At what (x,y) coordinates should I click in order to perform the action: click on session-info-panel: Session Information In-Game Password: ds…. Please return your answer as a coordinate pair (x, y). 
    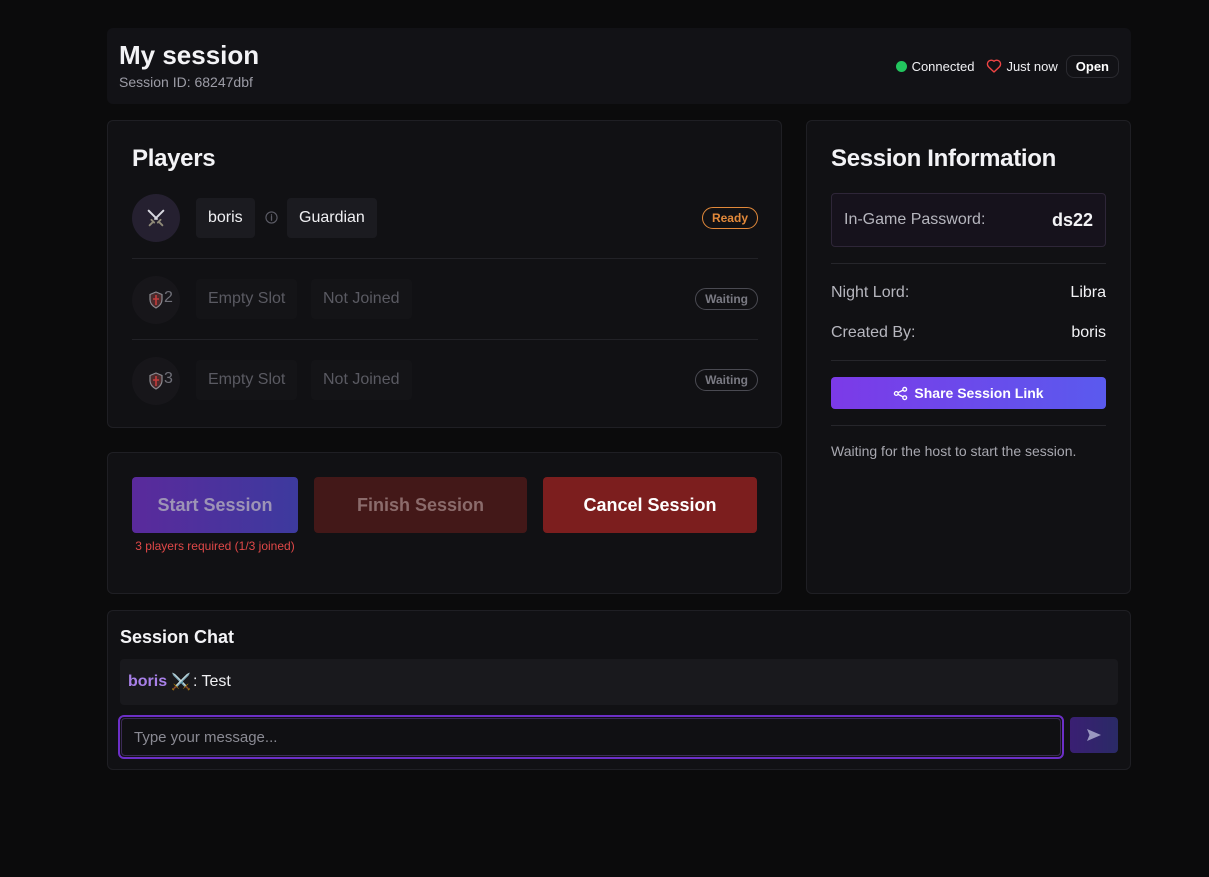
    Looking at the image, I should click on (968, 357).